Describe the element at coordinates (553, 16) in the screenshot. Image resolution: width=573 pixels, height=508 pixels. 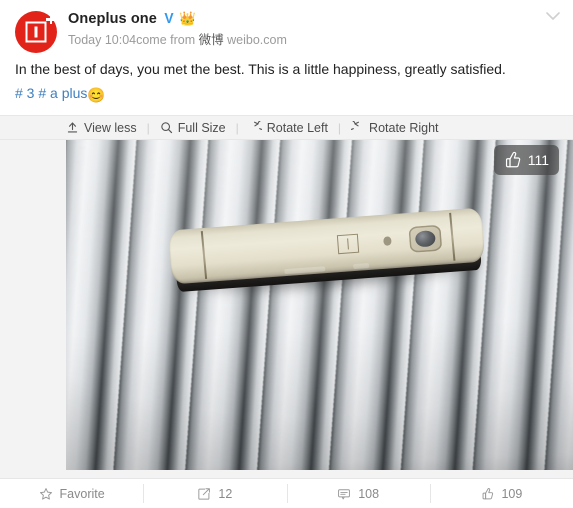
I see `chevron-down-icon` at that location.